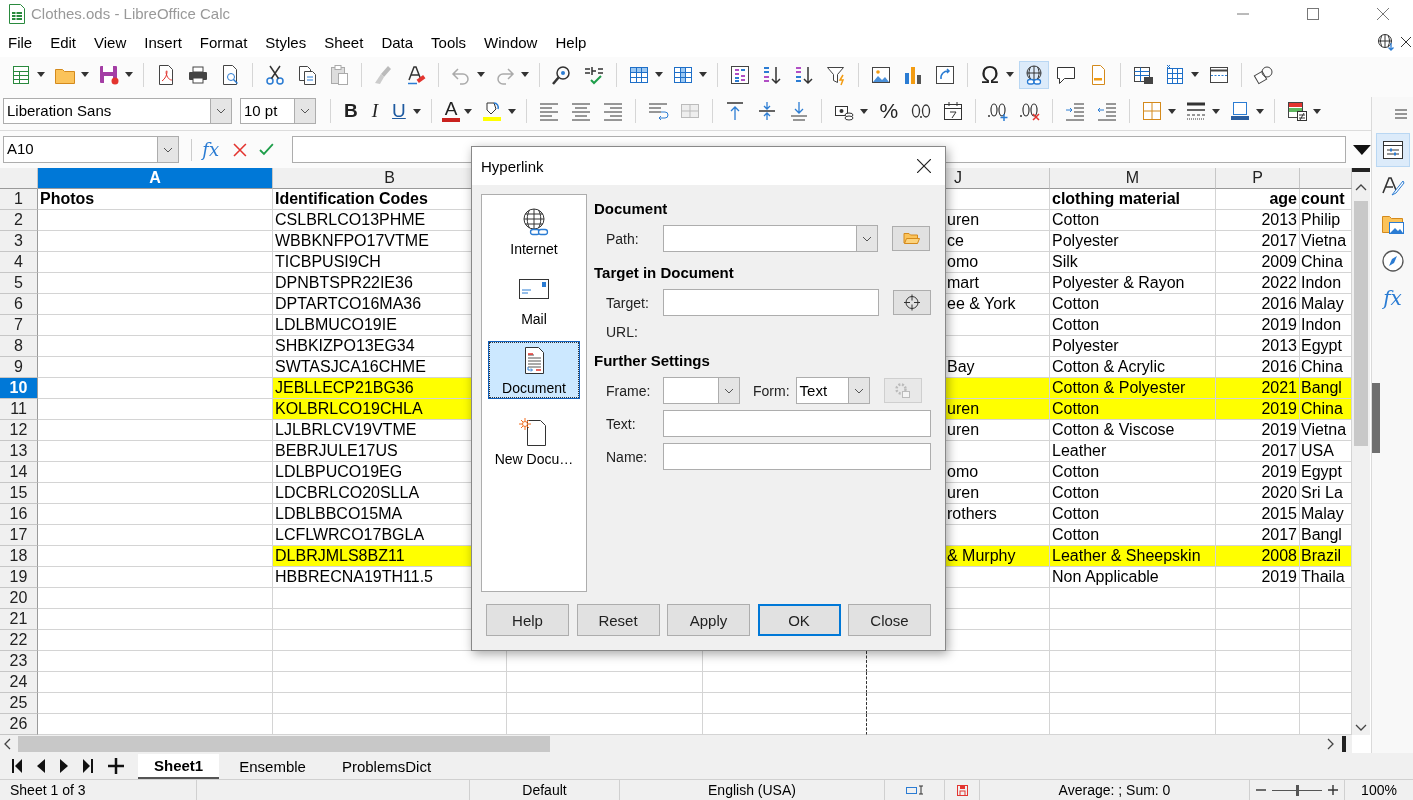 This screenshot has height=800, width=1413. What do you see at coordinates (629, 390) in the screenshot?
I see `field-label: Frame:` at bounding box center [629, 390].